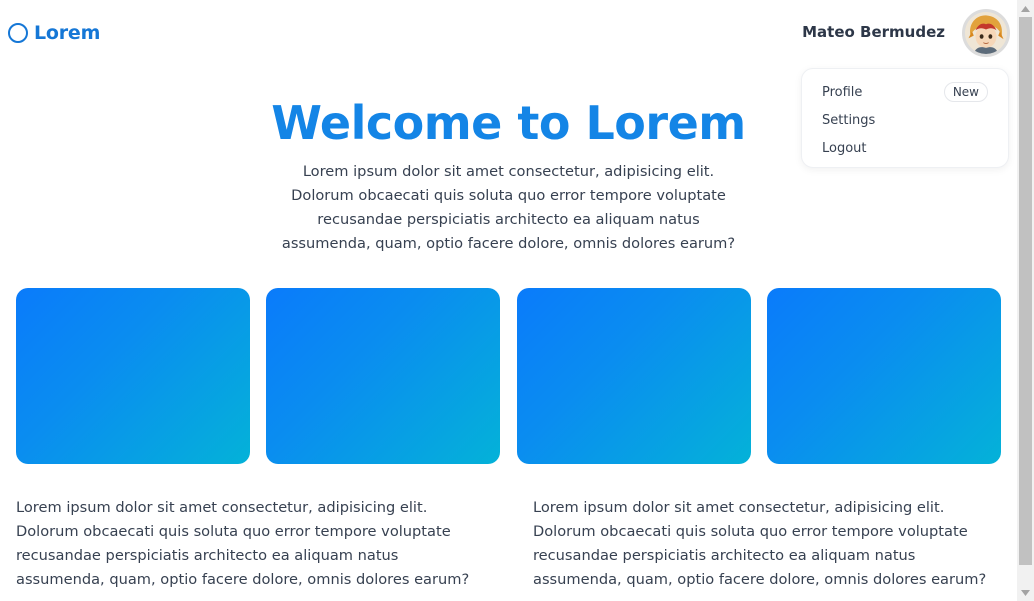 Image resolution: width=1034 pixels, height=601 pixels. What do you see at coordinates (1025, 291) in the screenshot?
I see `scrollbar-thumb` at bounding box center [1025, 291].